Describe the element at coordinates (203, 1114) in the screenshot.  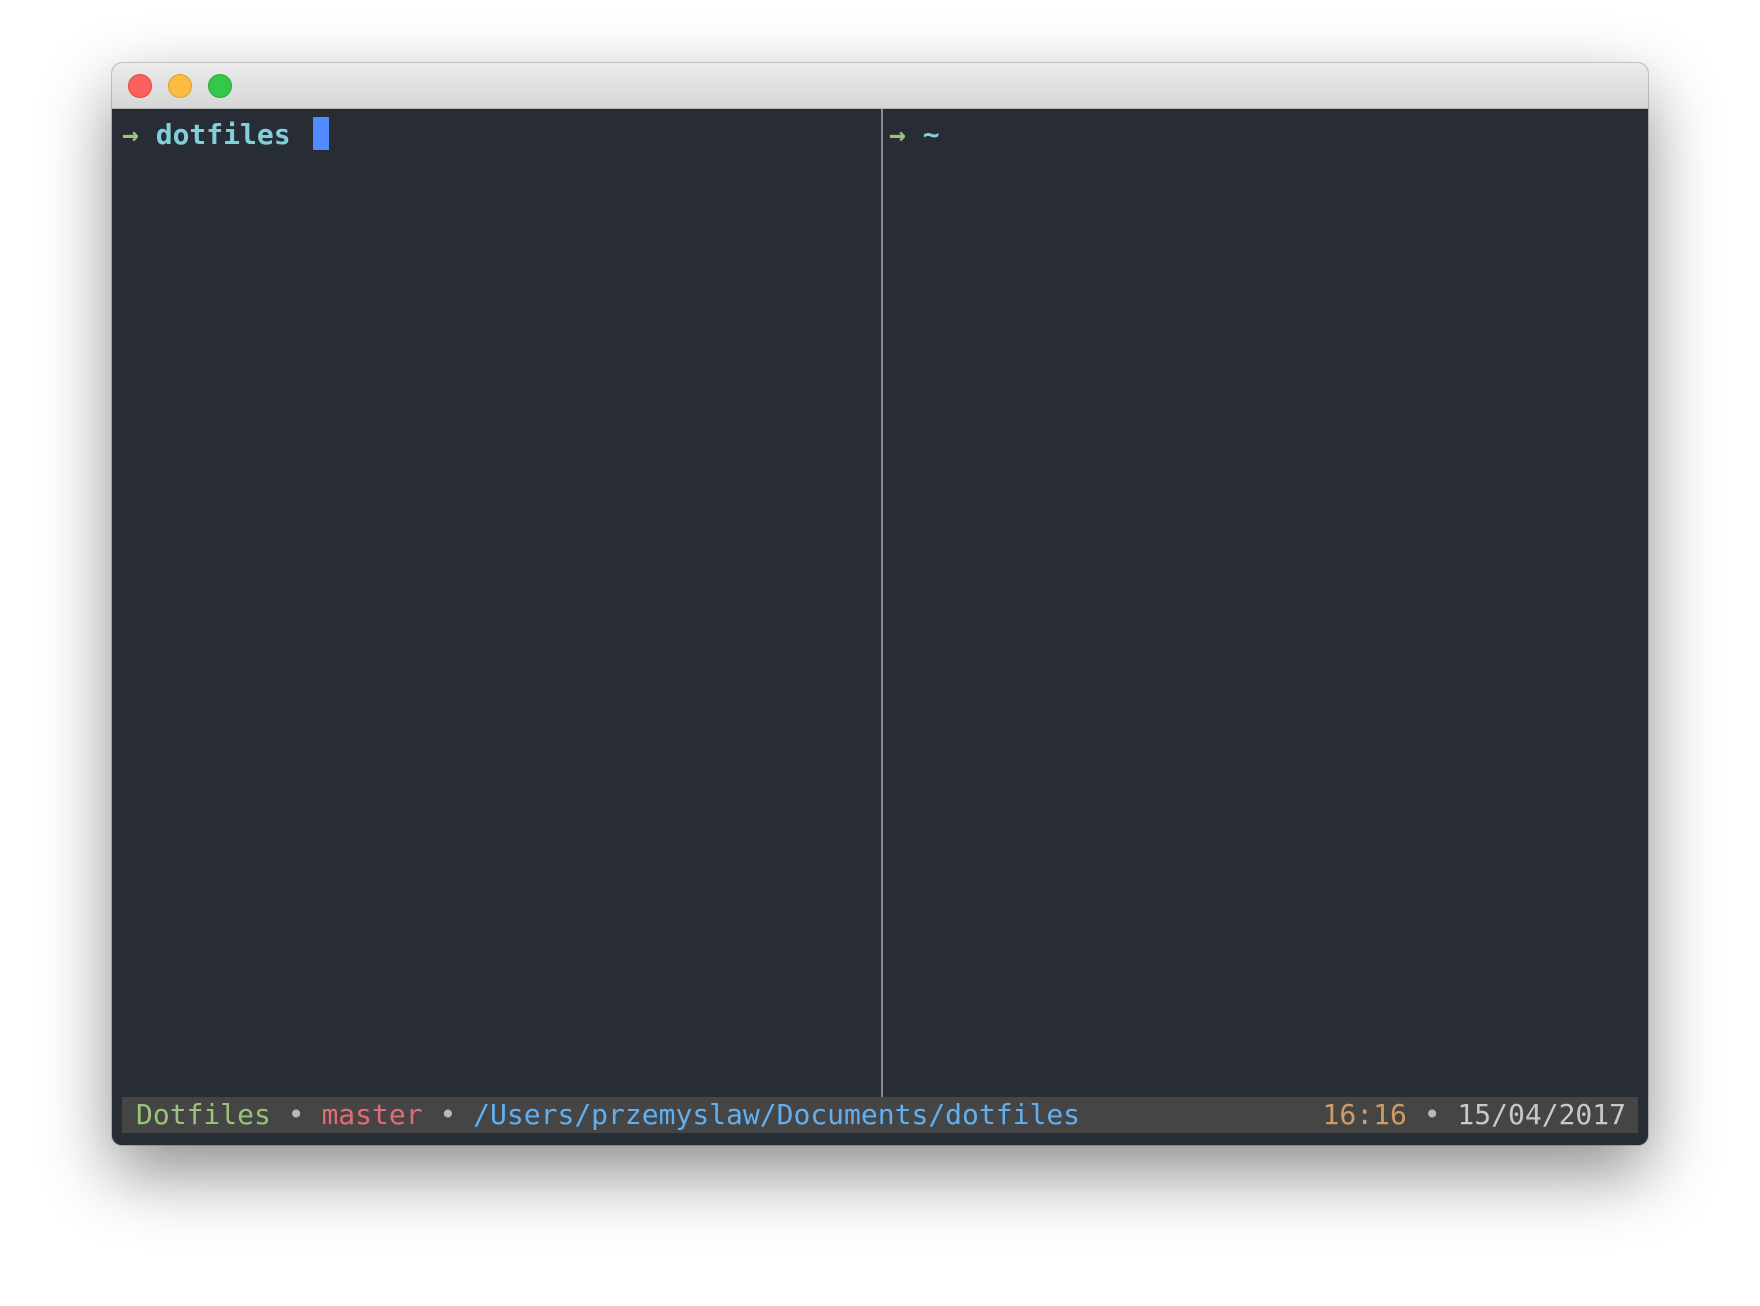
I see `session-name: Dotfiles` at that location.